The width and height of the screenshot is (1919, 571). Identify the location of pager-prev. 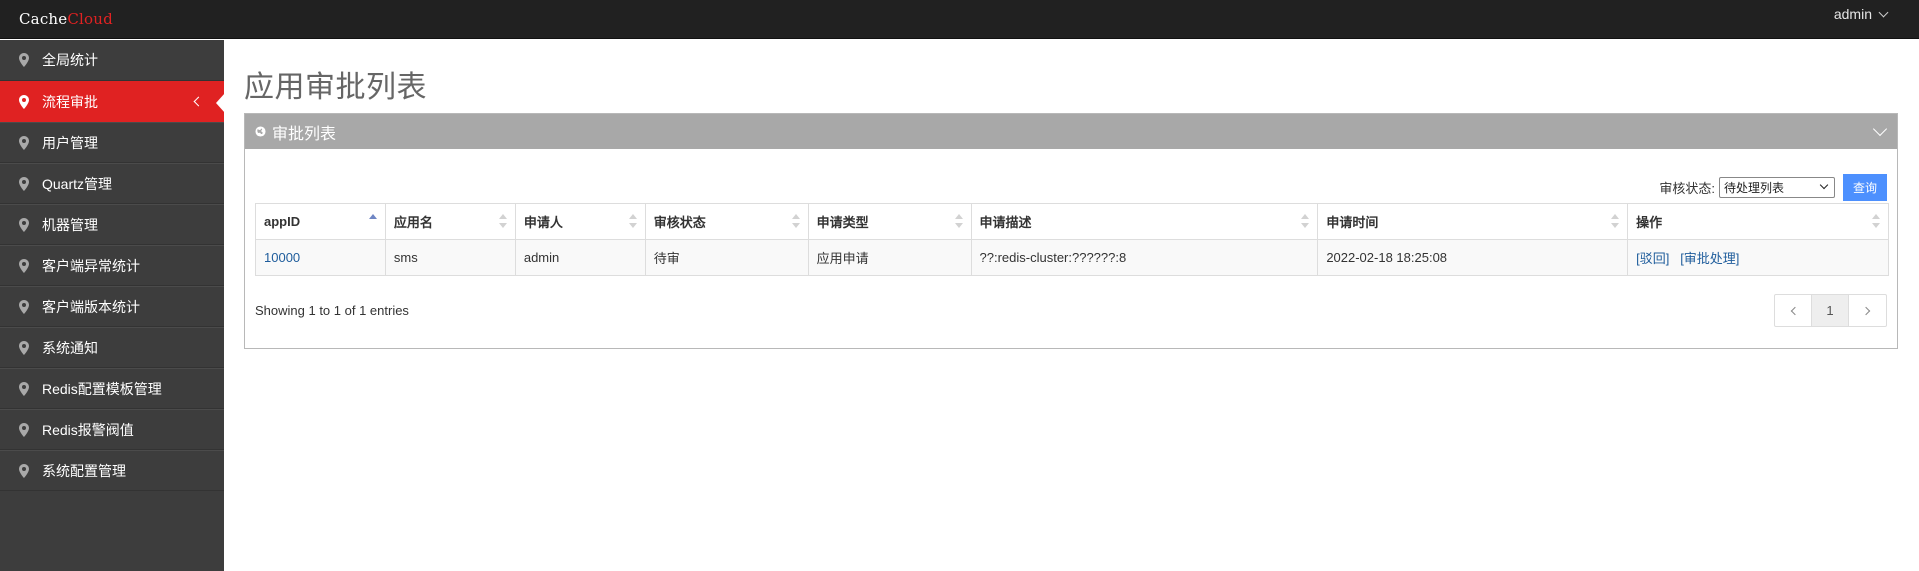
(1793, 310).